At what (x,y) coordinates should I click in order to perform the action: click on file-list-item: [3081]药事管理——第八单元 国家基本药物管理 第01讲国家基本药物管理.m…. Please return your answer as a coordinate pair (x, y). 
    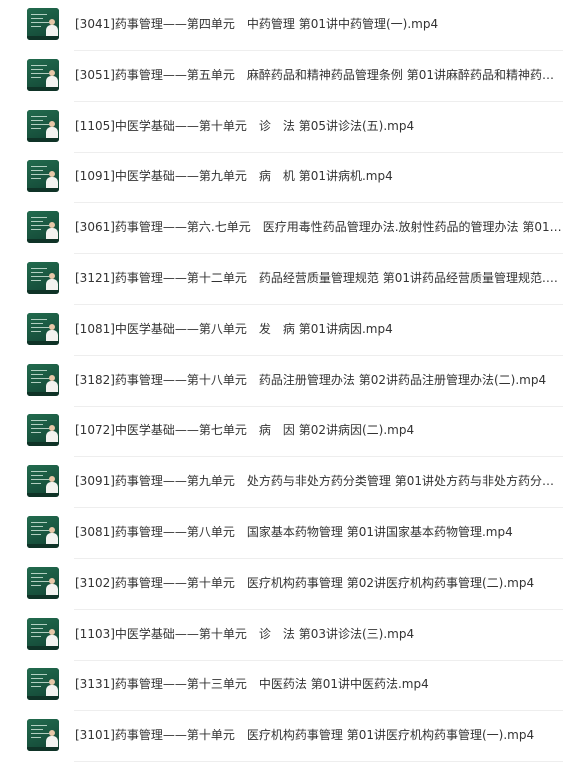
    Looking at the image, I should click on (284, 533).